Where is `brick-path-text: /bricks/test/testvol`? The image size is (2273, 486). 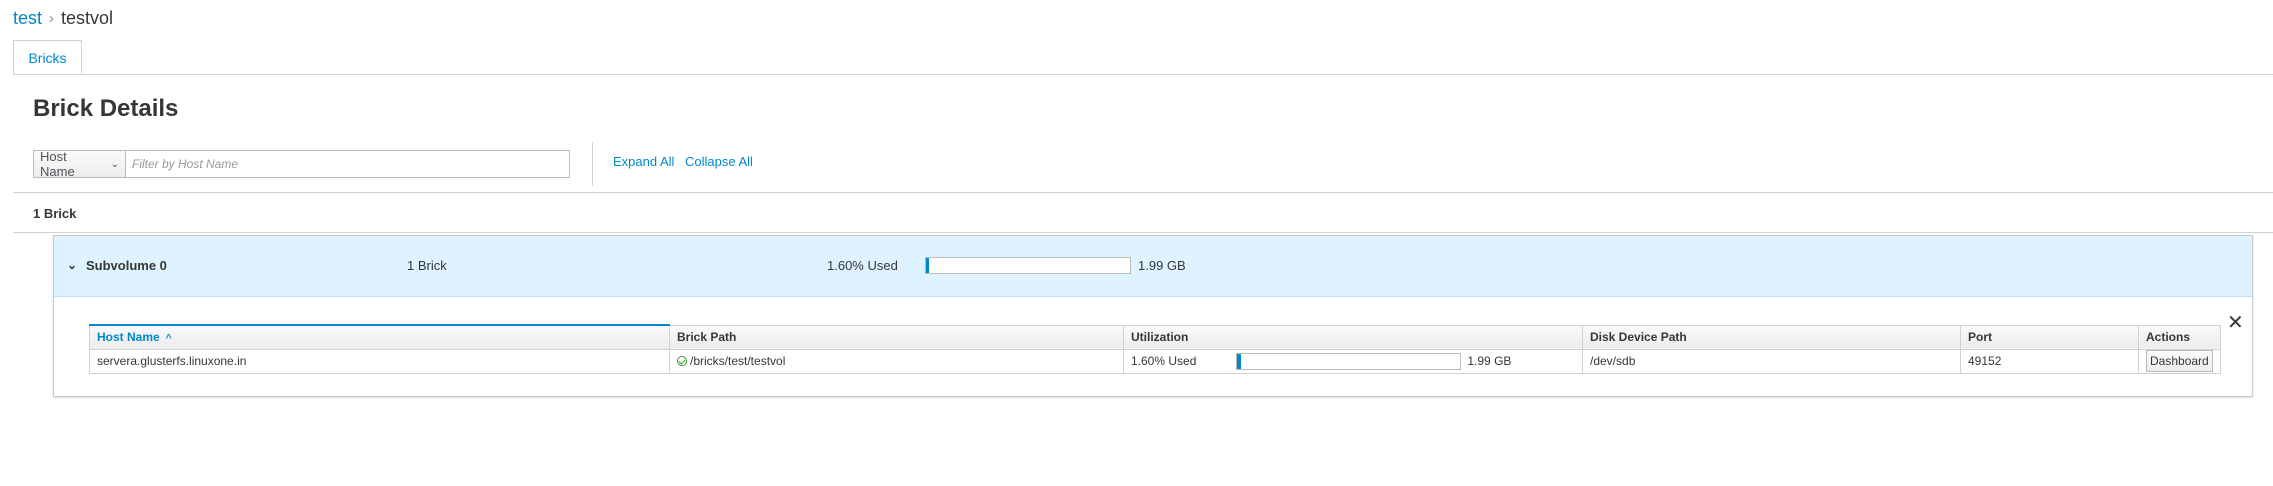 brick-path-text: /bricks/test/testvol is located at coordinates (738, 361).